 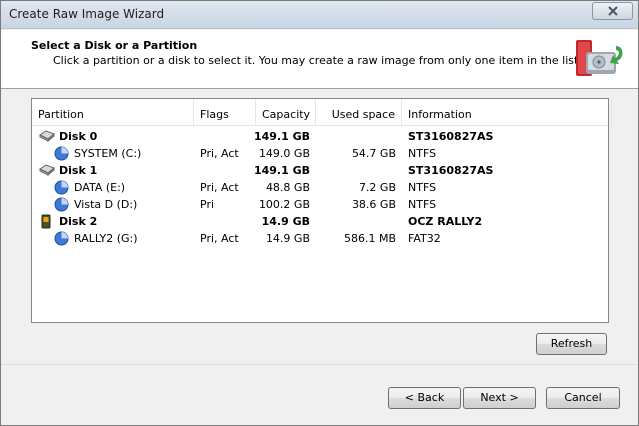 I want to click on row-name: Disk 1, so click(x=78, y=170).